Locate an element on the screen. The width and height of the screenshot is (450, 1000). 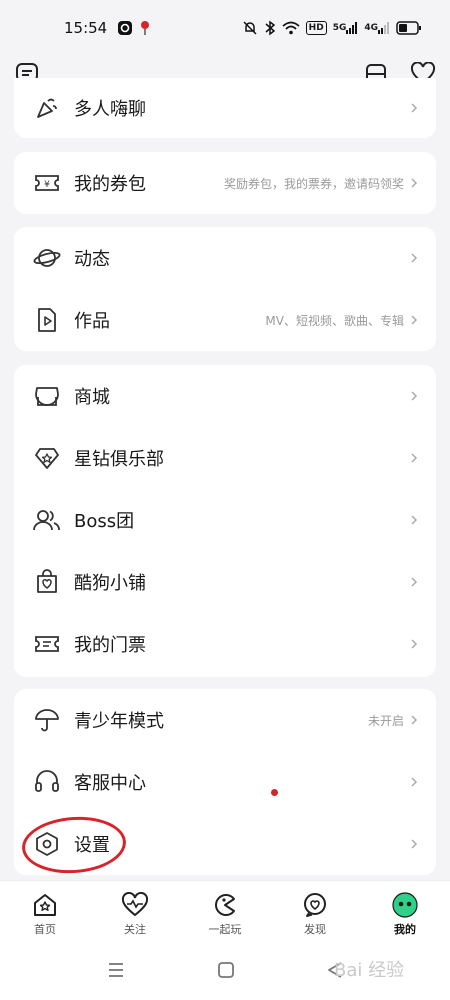
battery-icon is located at coordinates (409, 28).